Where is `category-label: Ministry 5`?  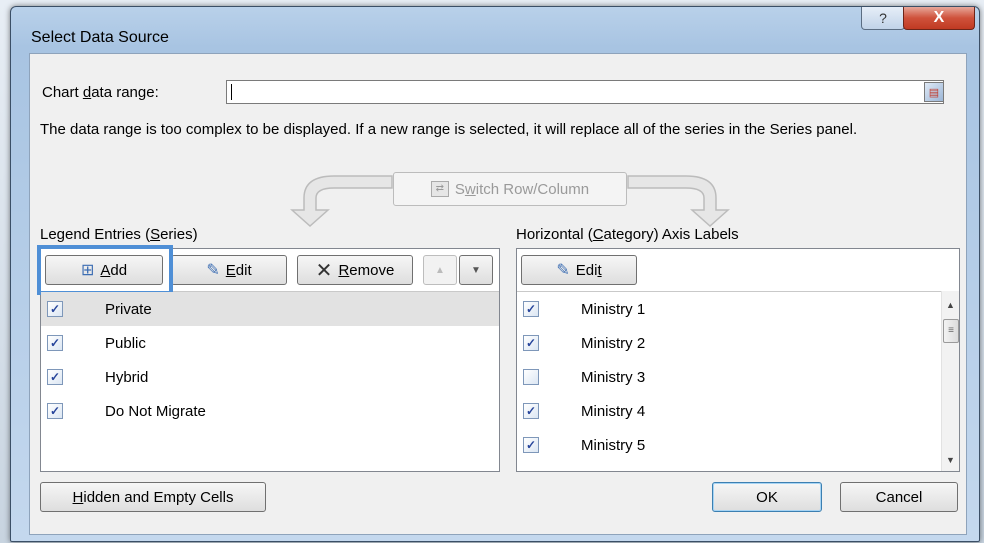 category-label: Ministry 5 is located at coordinates (613, 445).